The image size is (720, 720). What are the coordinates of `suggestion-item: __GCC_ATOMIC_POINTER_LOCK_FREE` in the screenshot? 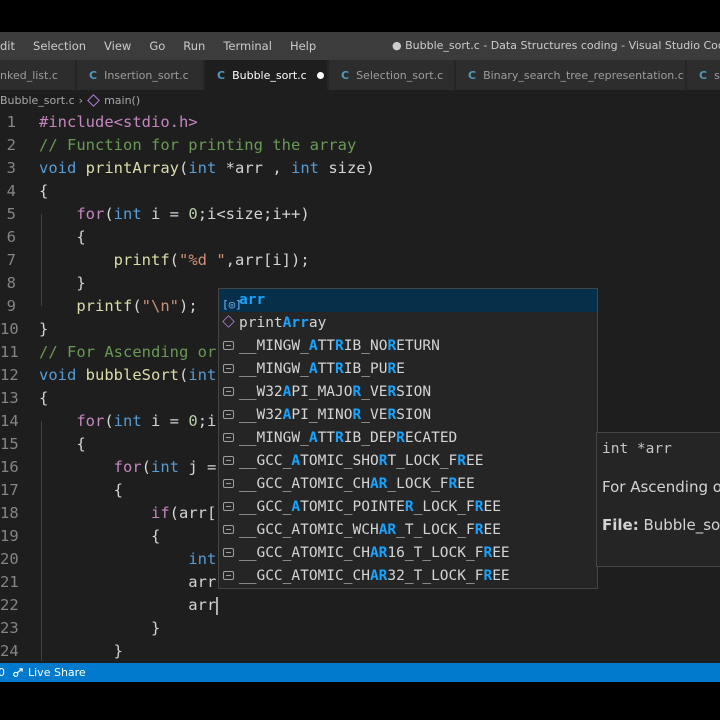 It's located at (408, 507).